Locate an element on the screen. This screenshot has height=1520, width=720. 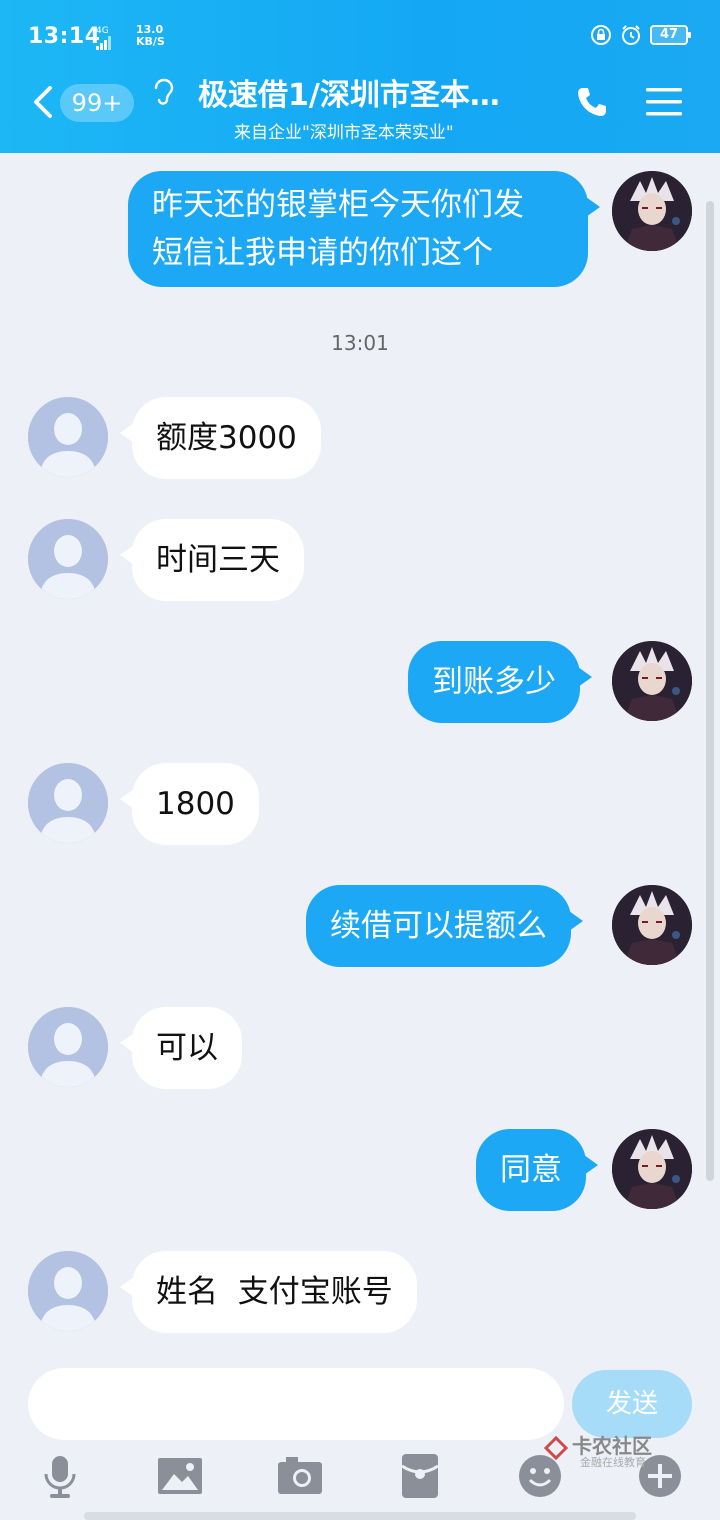
message-bubble-outgoing: 续借可以提额么 is located at coordinates (444, 926).